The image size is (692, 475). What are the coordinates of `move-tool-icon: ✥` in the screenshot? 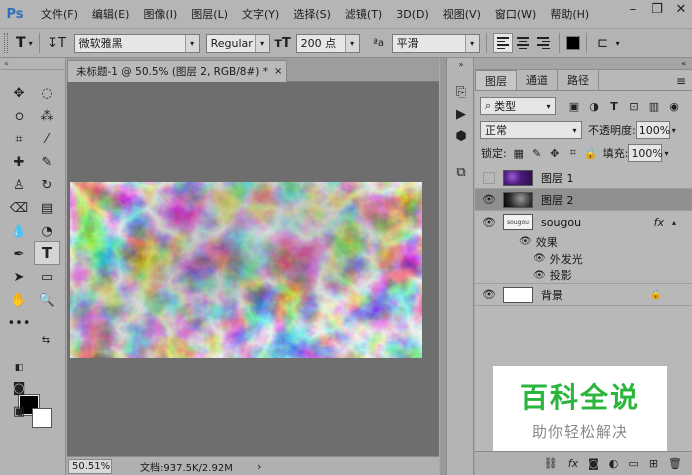 It's located at (19, 93).